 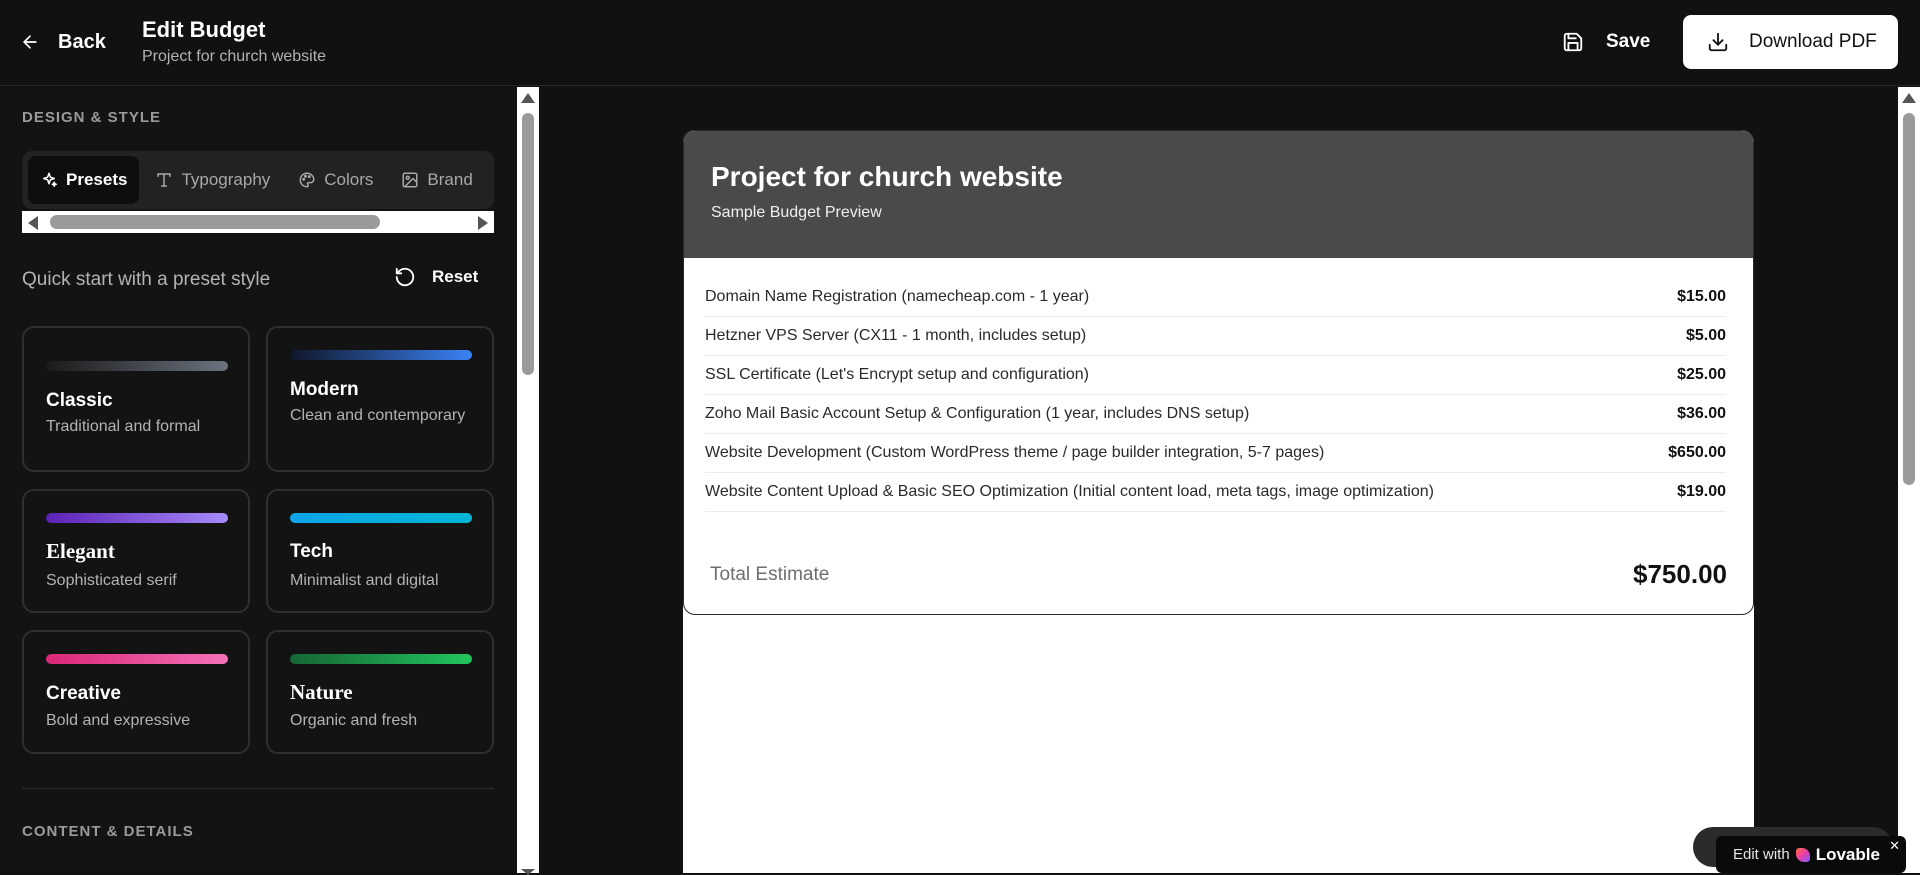 What do you see at coordinates (1680, 574) in the screenshot?
I see `total-value: $750.00` at bounding box center [1680, 574].